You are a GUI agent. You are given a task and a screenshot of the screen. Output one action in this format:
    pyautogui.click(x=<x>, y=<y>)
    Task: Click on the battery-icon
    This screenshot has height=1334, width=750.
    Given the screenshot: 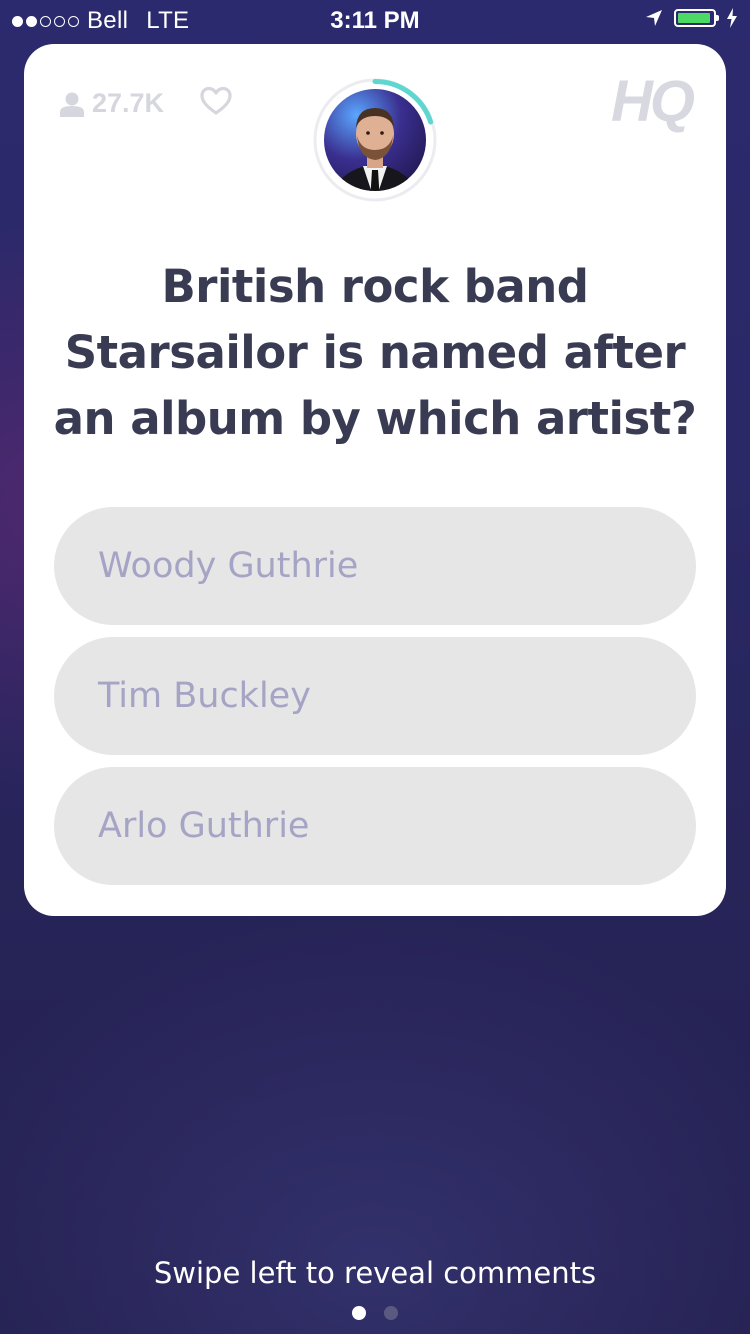 What is the action you would take?
    pyautogui.click(x=696, y=18)
    